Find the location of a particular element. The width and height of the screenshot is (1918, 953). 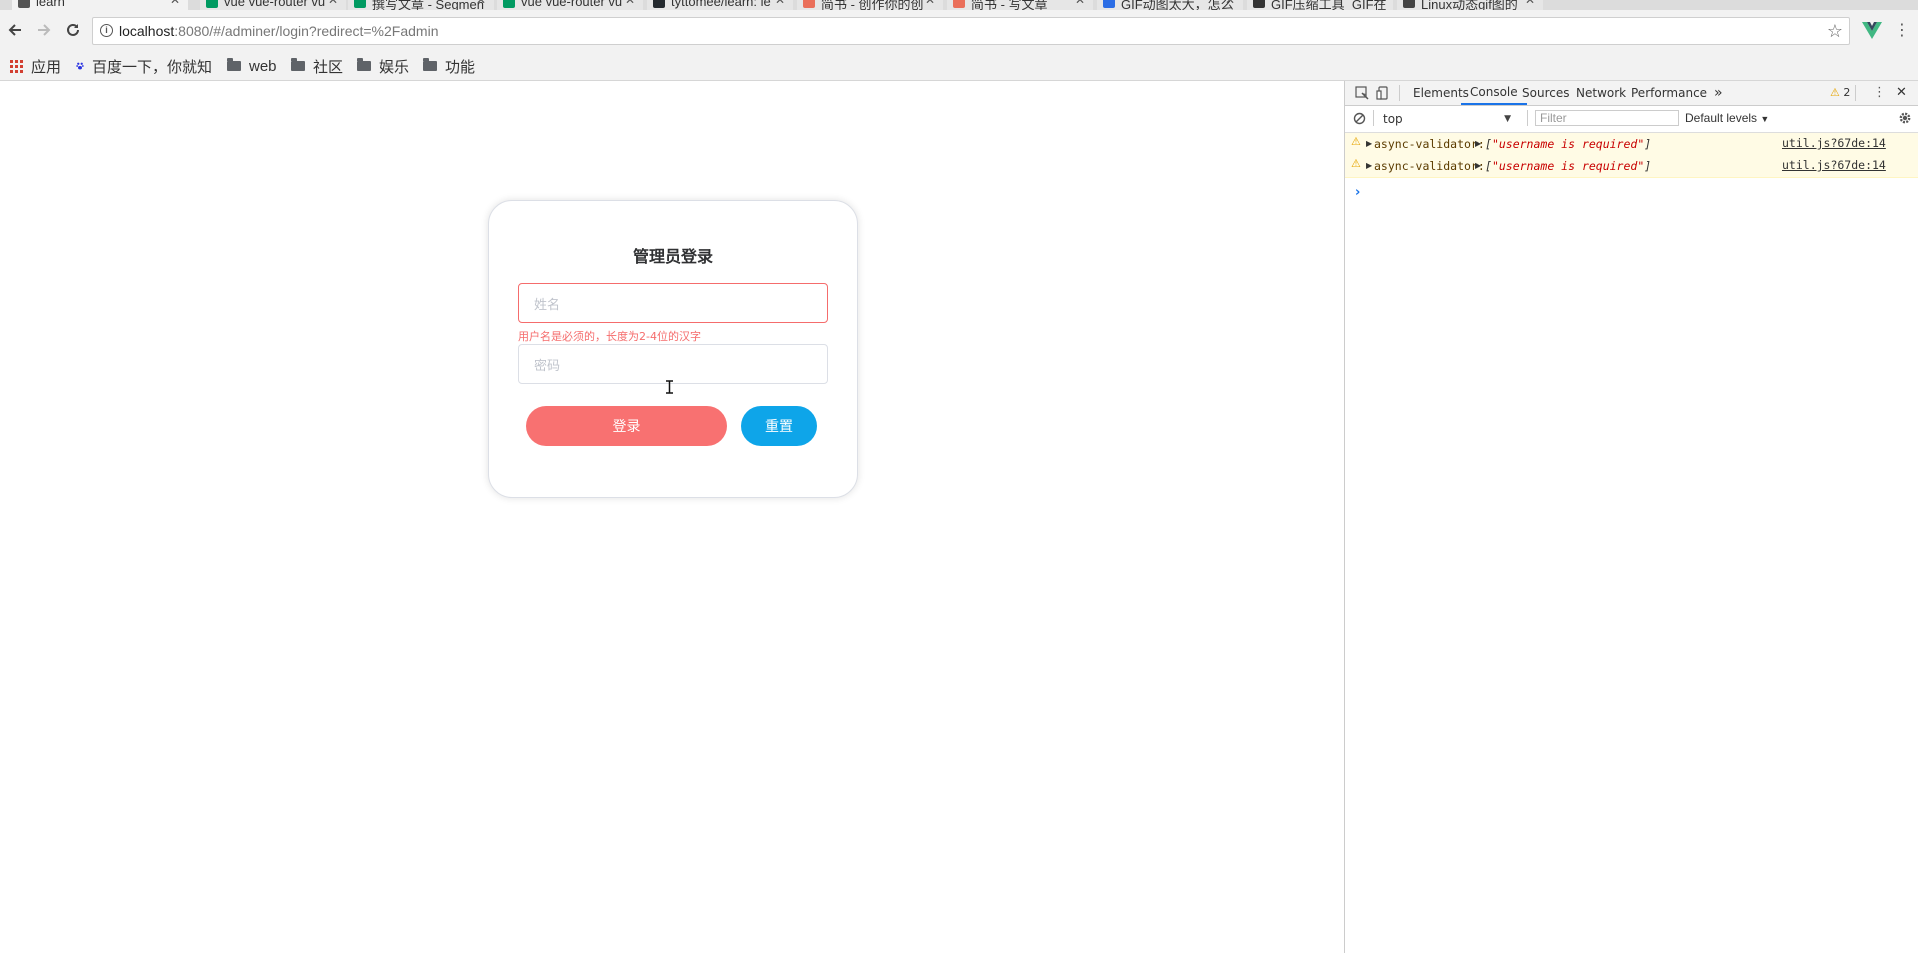

info-icon: i is located at coordinates (106, 30).